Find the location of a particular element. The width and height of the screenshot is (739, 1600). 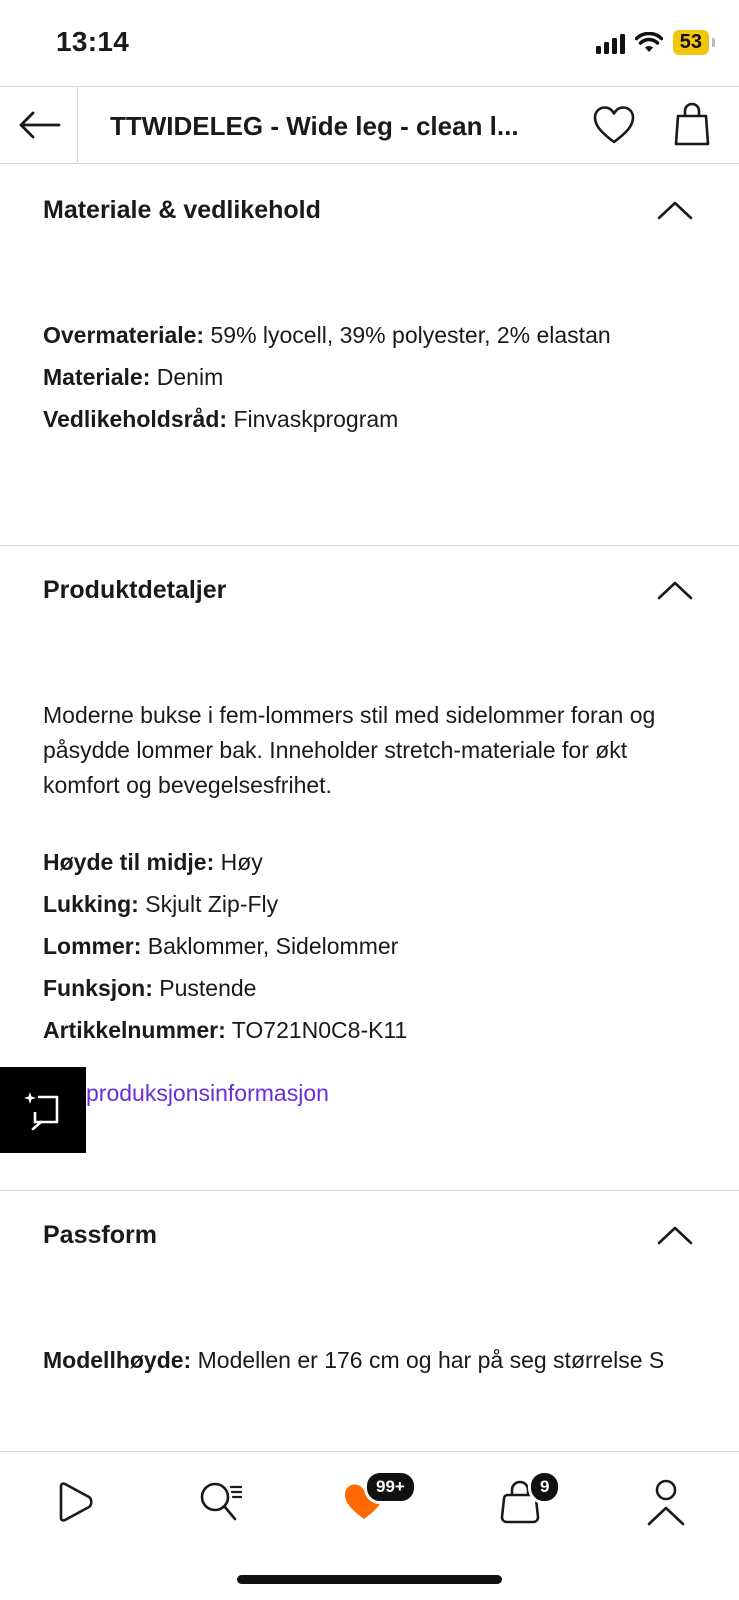

heart-icon is located at coordinates (614, 125).